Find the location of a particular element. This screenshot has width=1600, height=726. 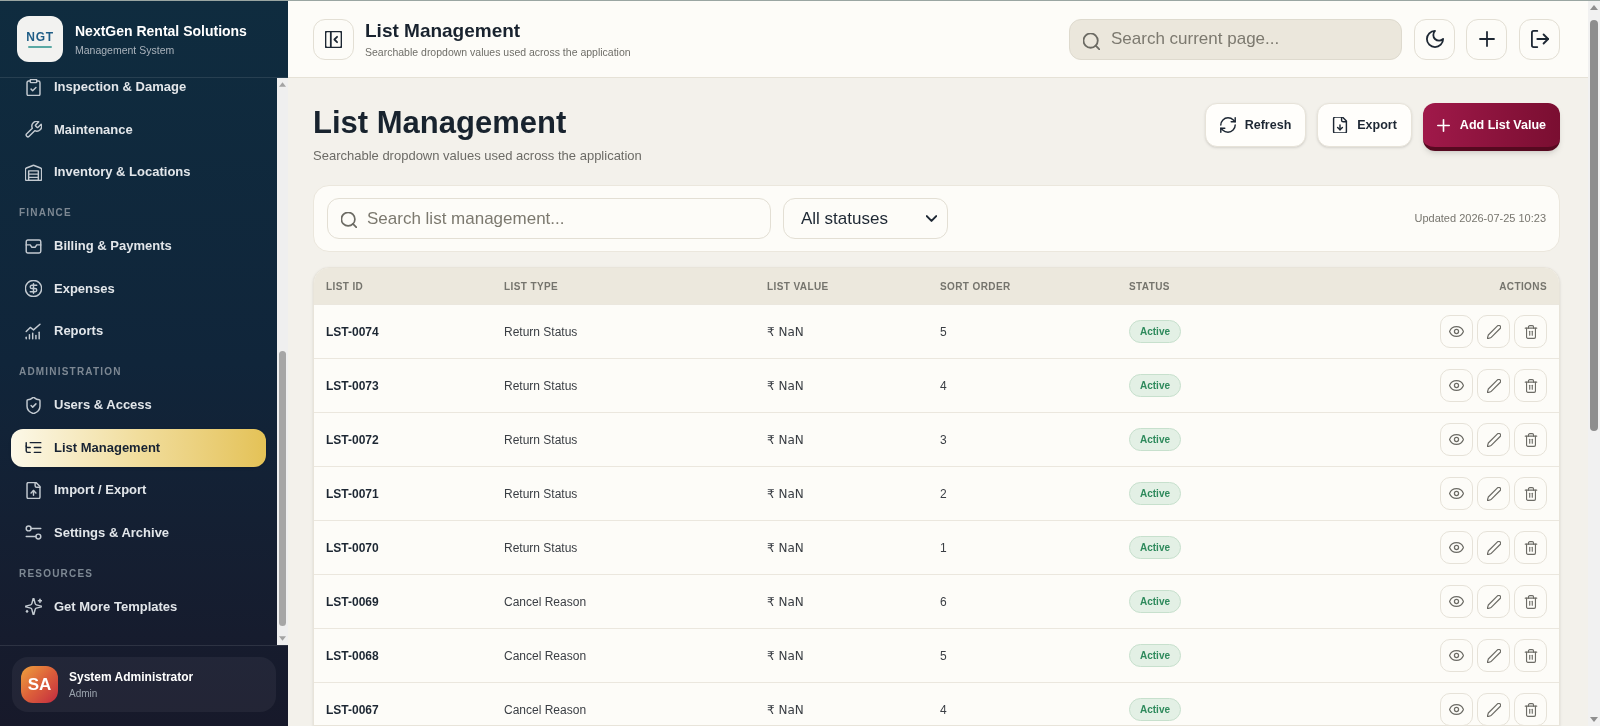

table-cell-text: 5 is located at coordinates (943, 656).